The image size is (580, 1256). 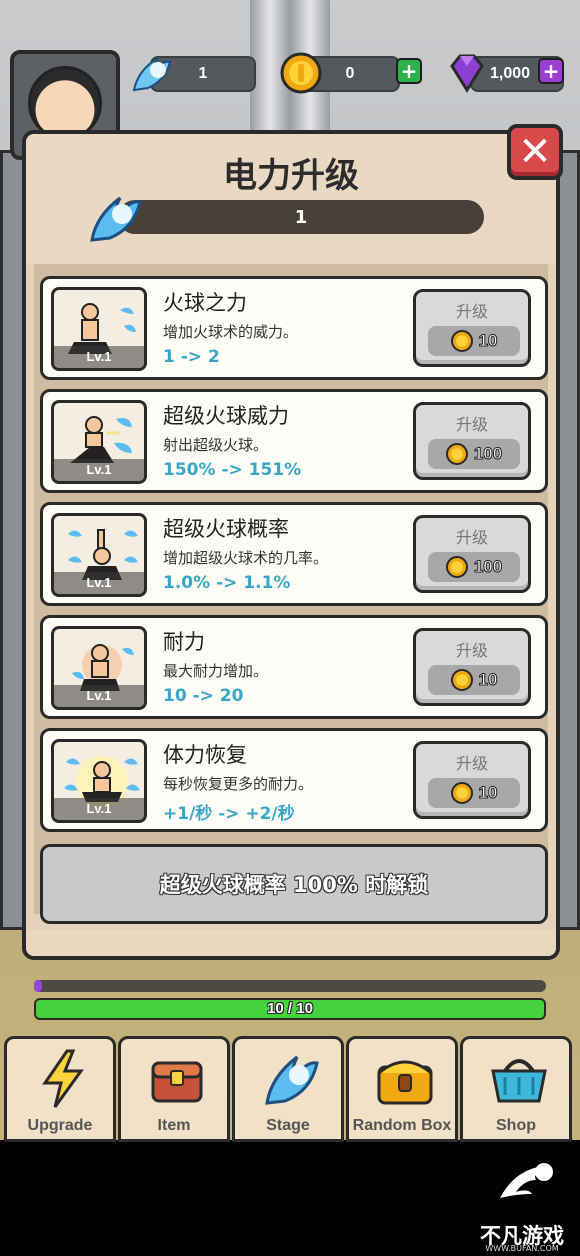 I want to click on chest-icon, so click(x=177, y=1082).